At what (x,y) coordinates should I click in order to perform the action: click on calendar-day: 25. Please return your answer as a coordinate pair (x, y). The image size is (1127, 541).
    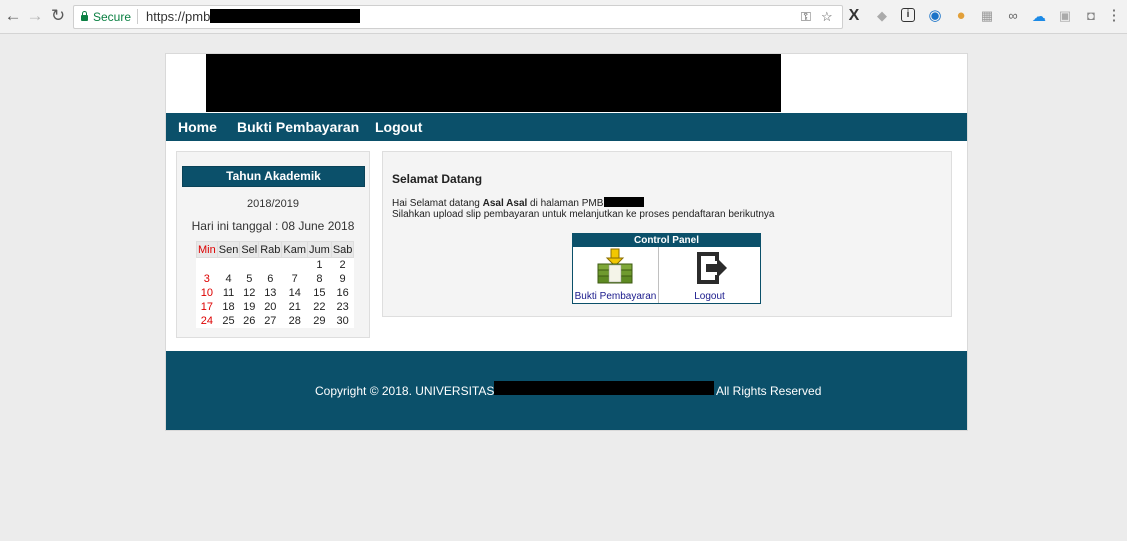
    Looking at the image, I should click on (228, 321).